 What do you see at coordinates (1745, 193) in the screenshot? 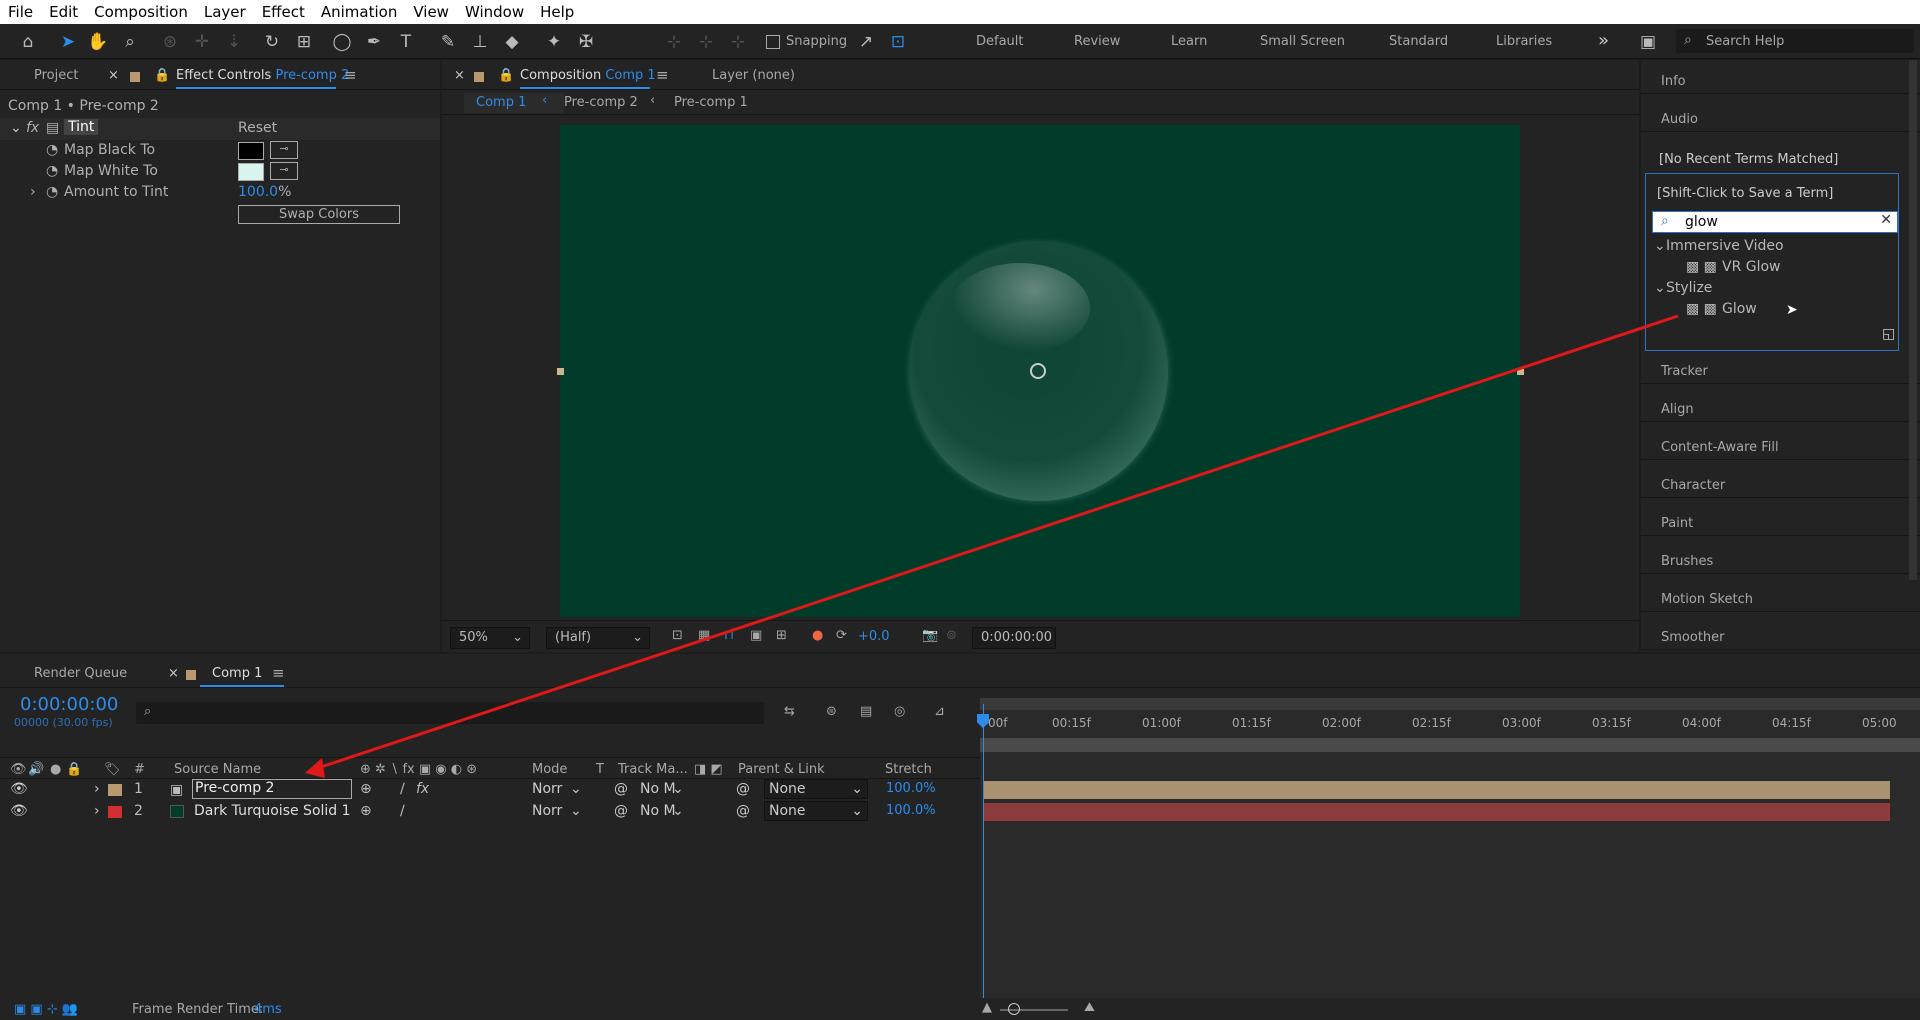
I see `recent-save-hint: [Shift-Click to Save a Term]` at bounding box center [1745, 193].